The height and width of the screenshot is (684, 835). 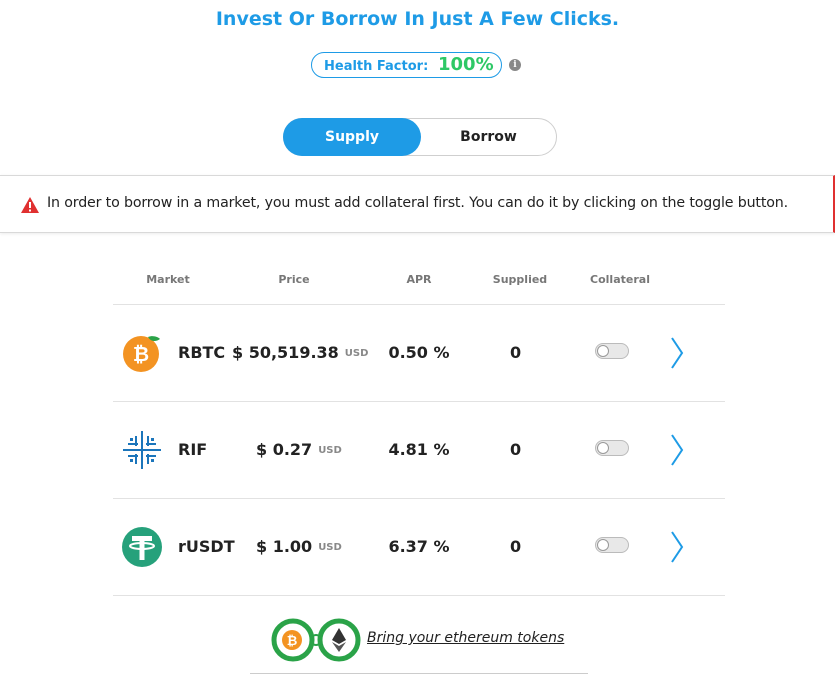 I want to click on tab-borrow: Borrow, so click(x=488, y=137).